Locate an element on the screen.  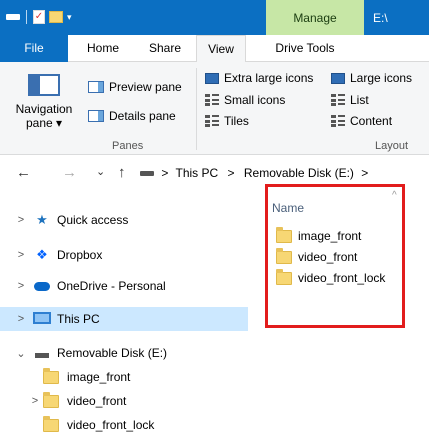
pc-icon is located at coordinates (42, 319).